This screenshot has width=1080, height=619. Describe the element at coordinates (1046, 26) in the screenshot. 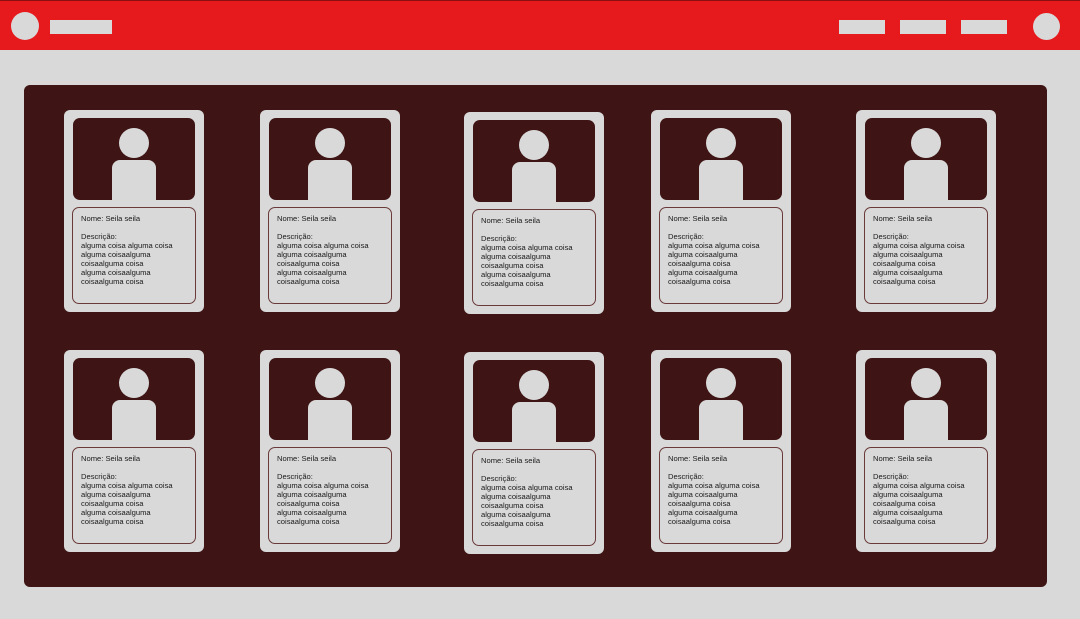

I see `user-avatar-icon` at that location.